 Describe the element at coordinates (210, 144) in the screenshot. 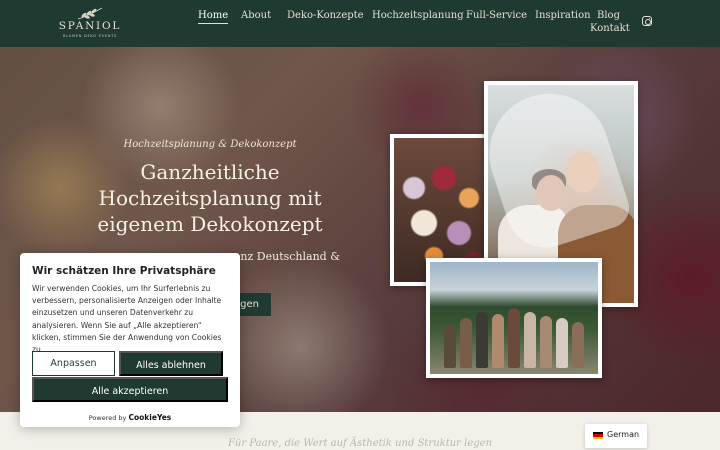

I see `hero-eyebrow: Hochzeitsplanung & Dekokonzept` at that location.